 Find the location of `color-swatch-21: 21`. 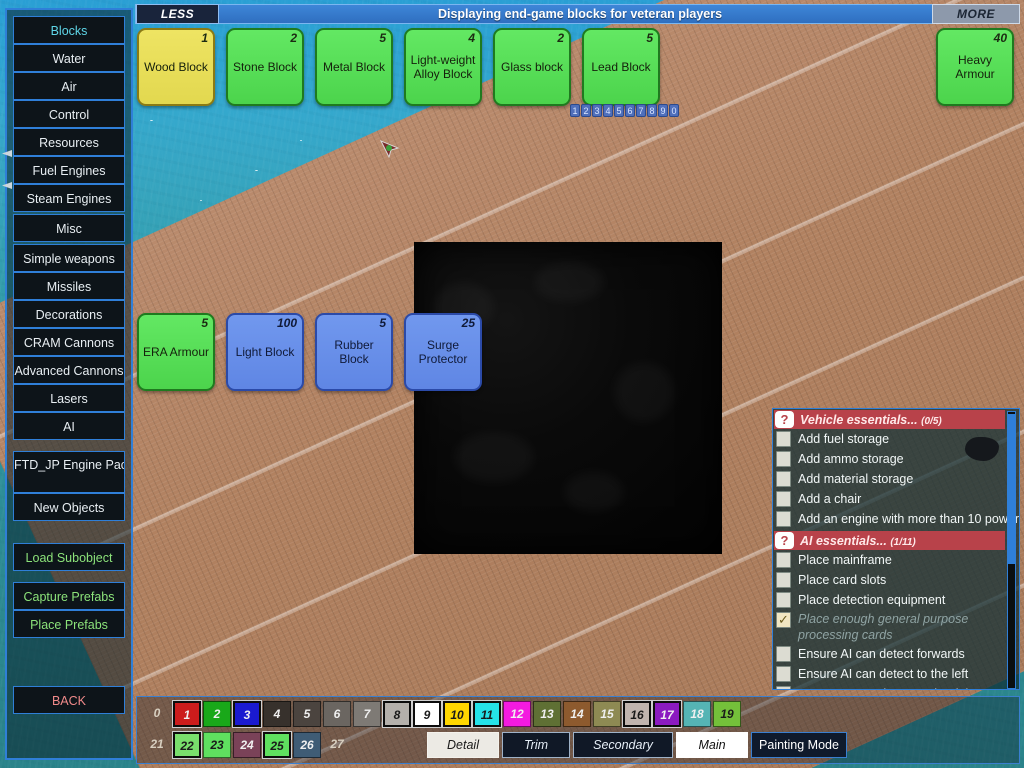

color-swatch-21: 21 is located at coordinates (157, 745).